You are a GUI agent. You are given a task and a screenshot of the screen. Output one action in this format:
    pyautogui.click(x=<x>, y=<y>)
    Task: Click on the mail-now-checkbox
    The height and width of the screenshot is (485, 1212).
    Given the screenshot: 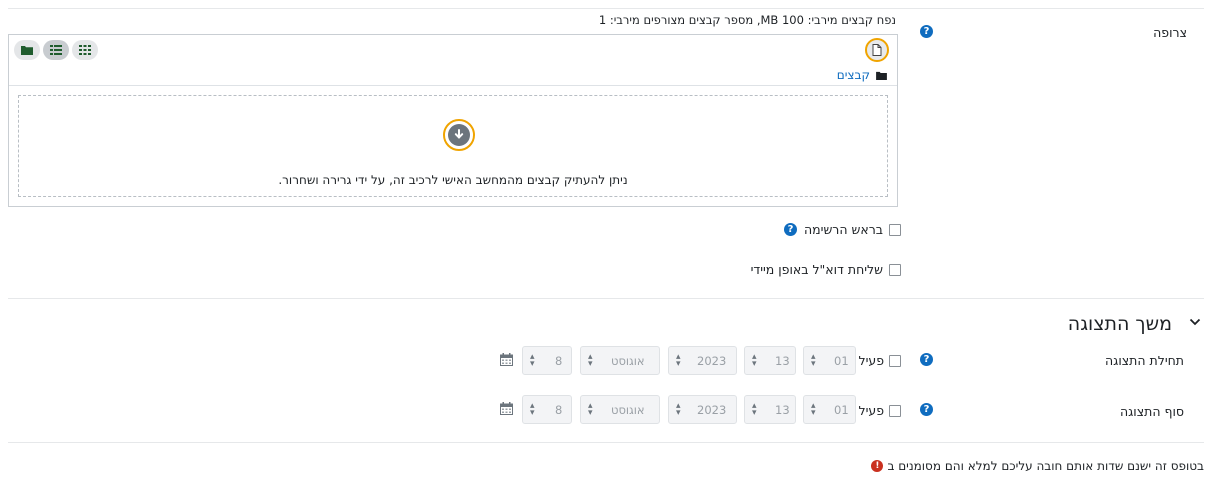 What is the action you would take?
    pyautogui.click(x=895, y=270)
    